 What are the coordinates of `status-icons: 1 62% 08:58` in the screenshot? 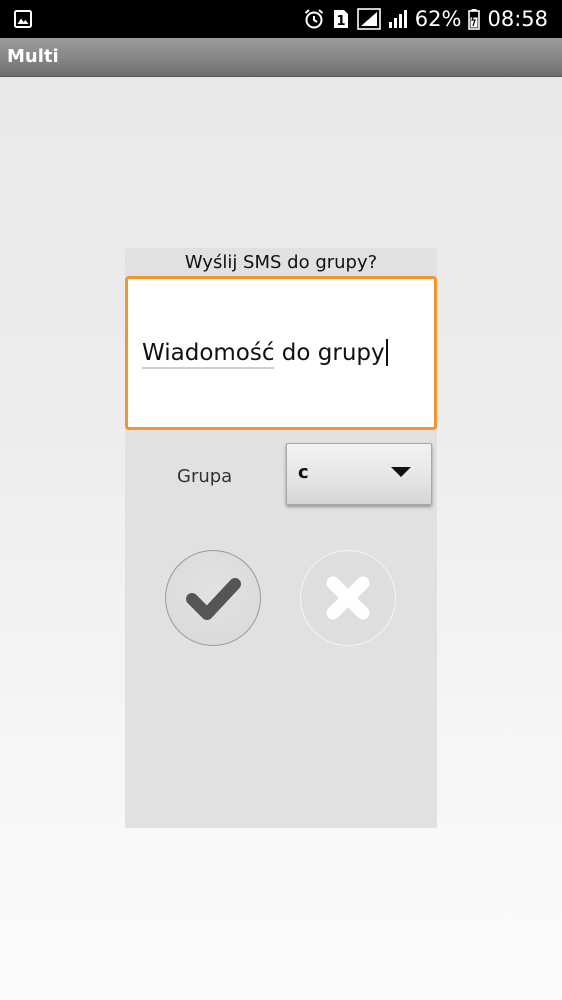 It's located at (425, 19).